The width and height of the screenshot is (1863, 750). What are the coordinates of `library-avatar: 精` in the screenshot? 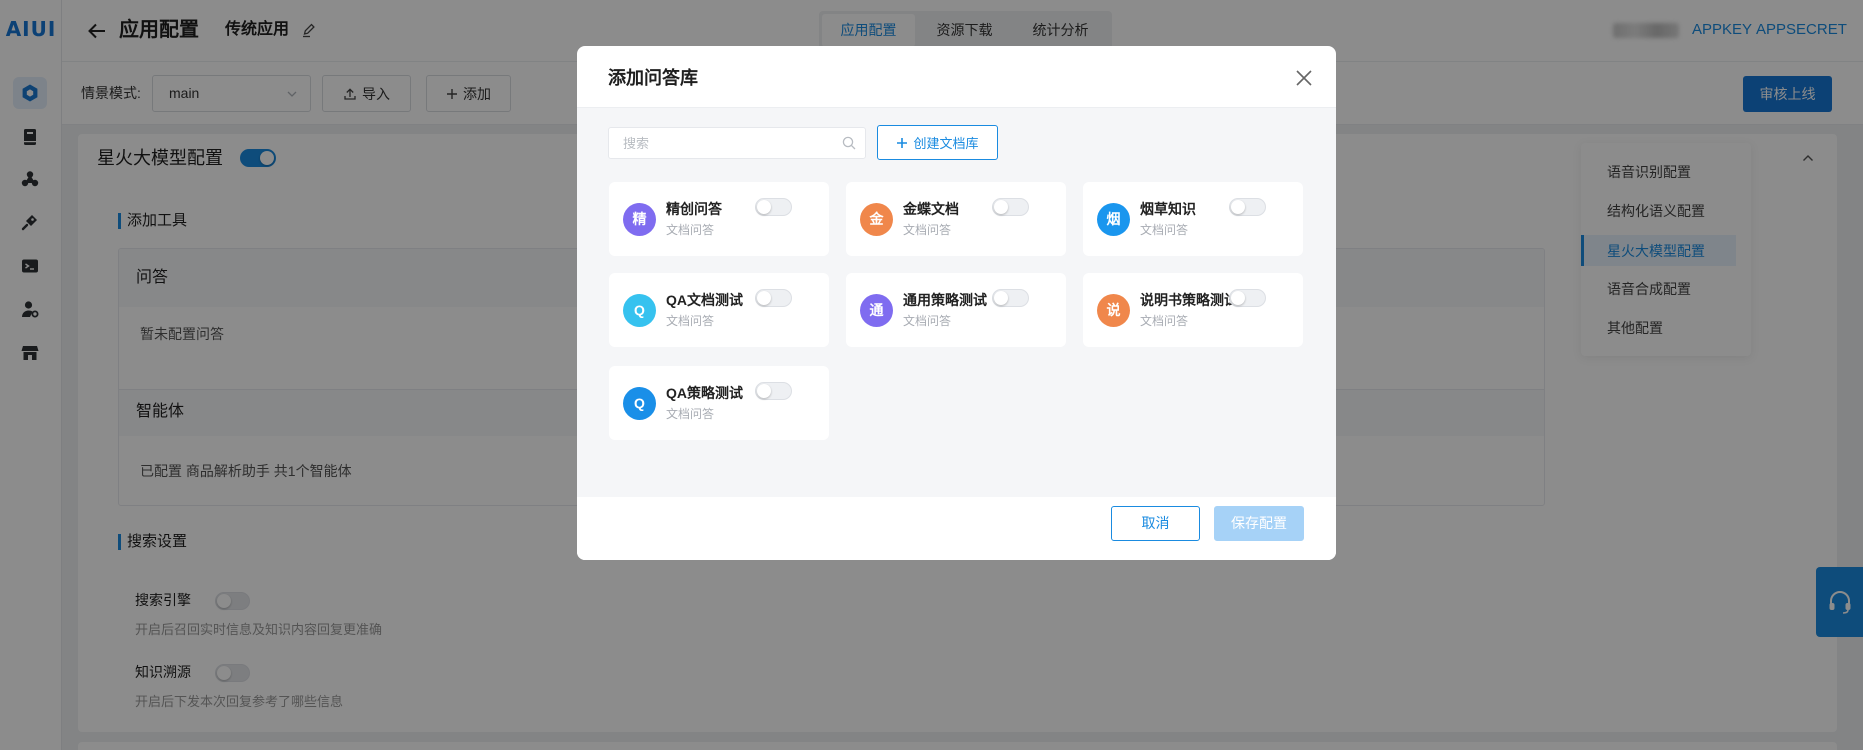 It's located at (639, 219).